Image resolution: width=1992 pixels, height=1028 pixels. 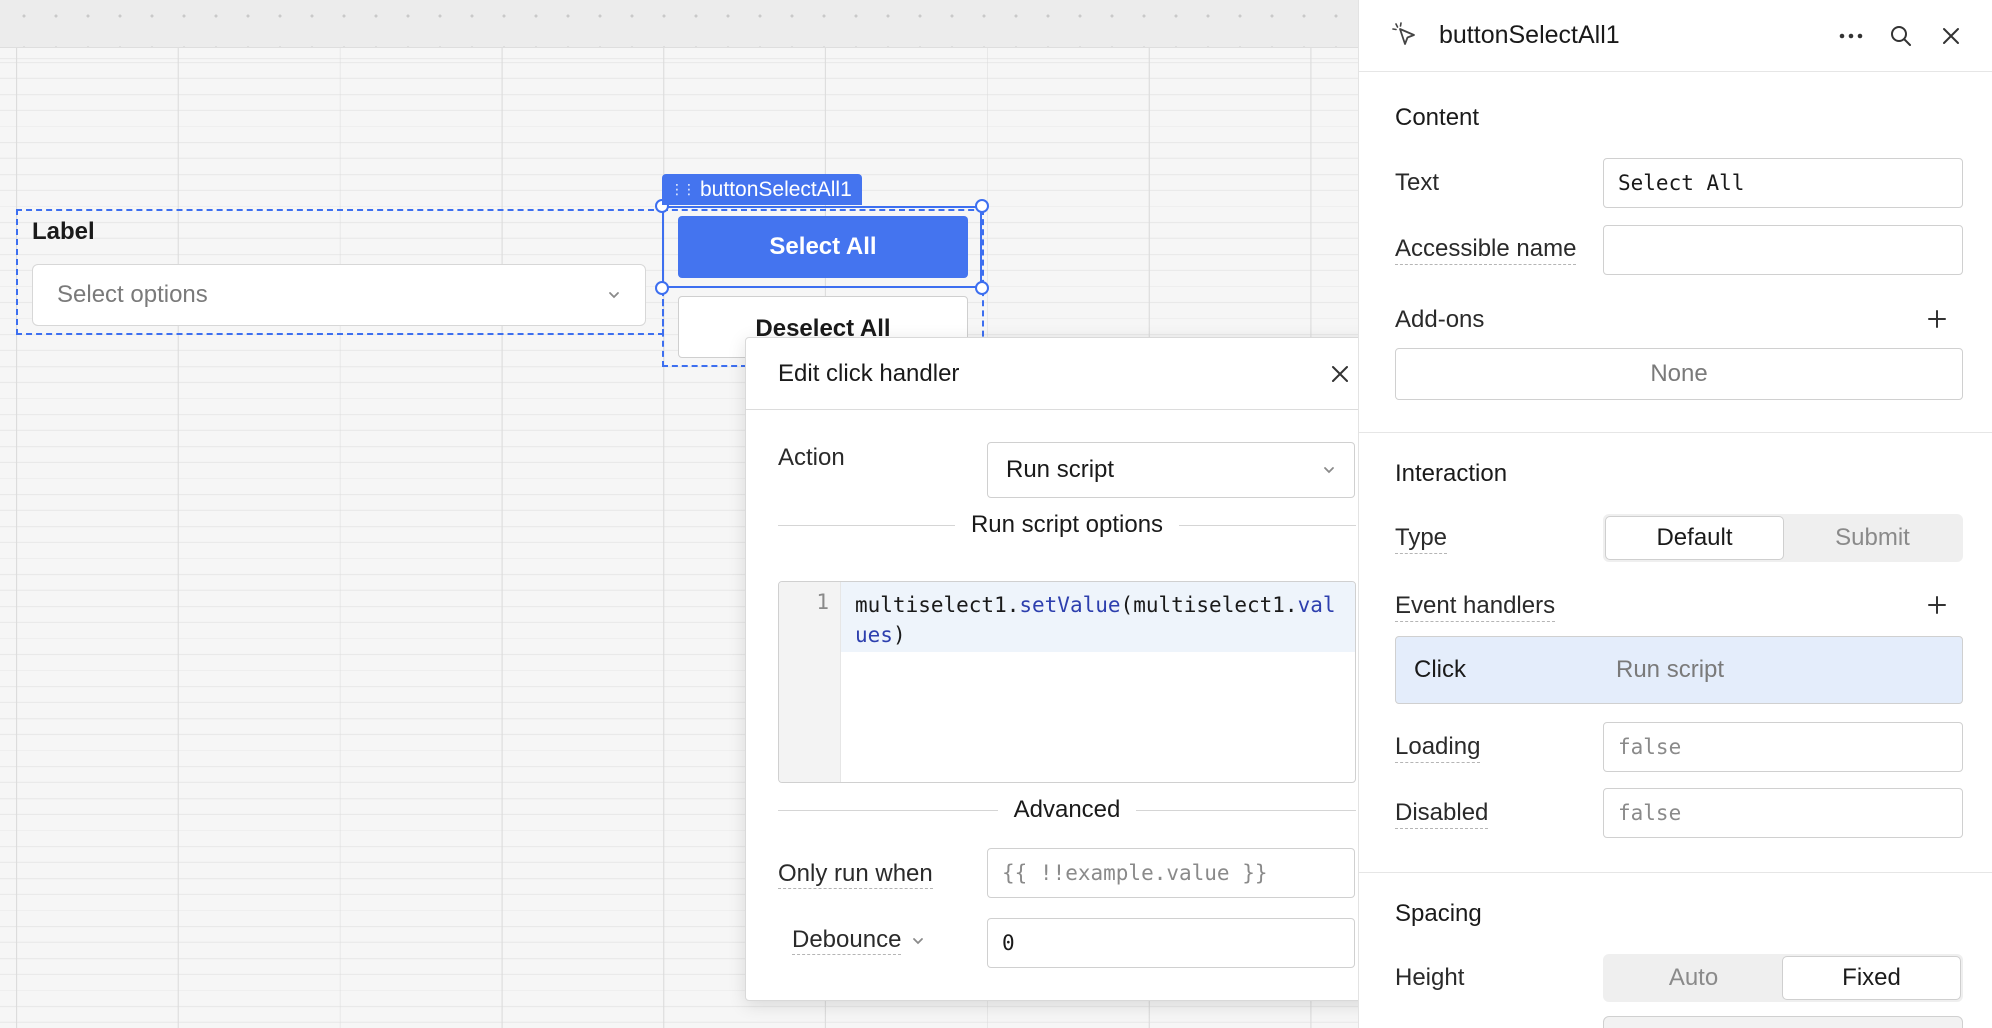 I want to click on inspector-header: buttonSelectAll1, so click(x=1675, y=36).